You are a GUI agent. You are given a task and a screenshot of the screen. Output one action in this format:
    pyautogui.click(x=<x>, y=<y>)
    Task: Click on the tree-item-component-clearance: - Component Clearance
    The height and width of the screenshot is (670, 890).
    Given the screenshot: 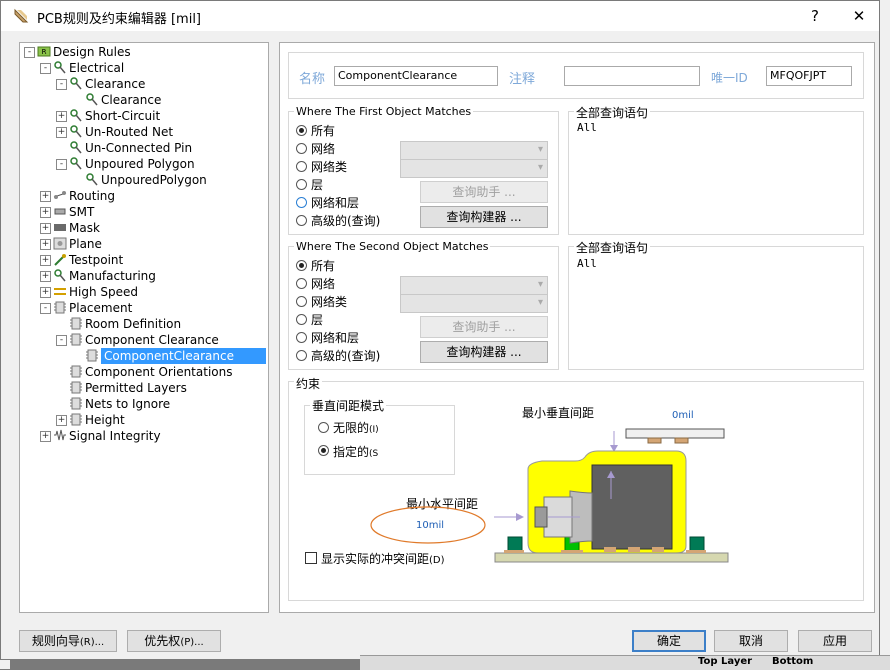 What is the action you would take?
    pyautogui.click(x=143, y=340)
    